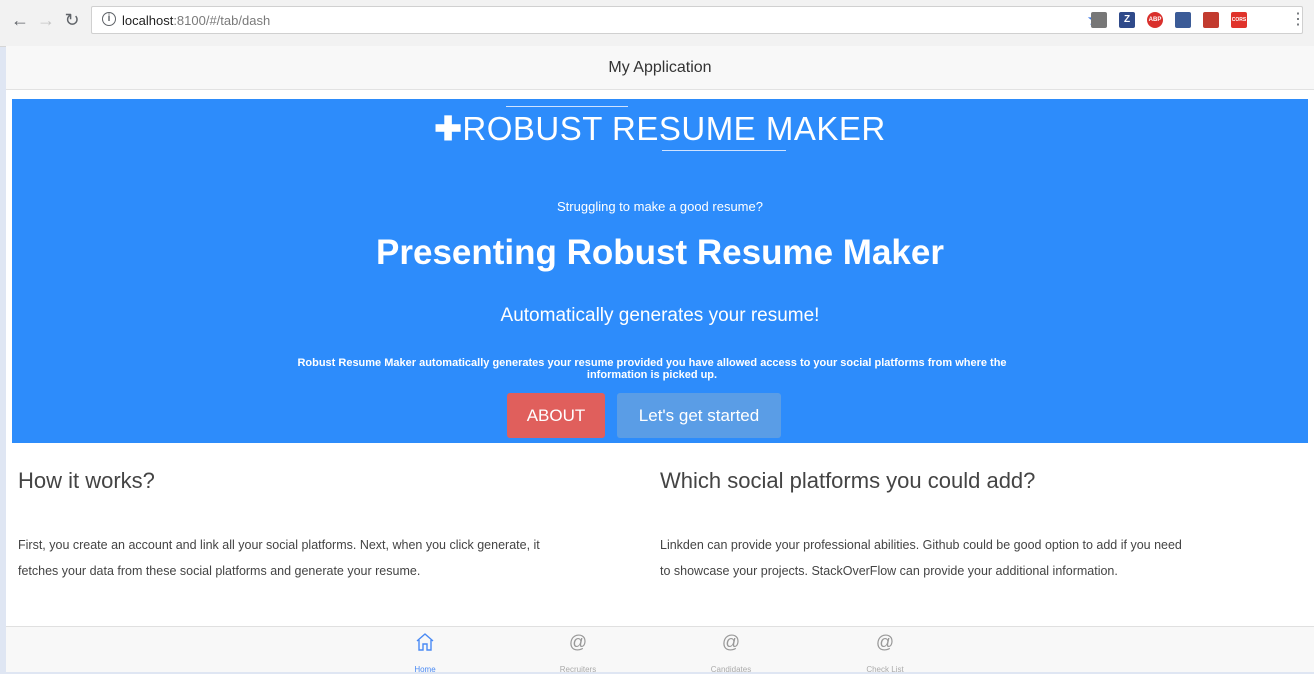 This screenshot has height=674, width=1314. Describe the element at coordinates (731, 669) in the screenshot. I see `tab-label: Candidates` at that location.